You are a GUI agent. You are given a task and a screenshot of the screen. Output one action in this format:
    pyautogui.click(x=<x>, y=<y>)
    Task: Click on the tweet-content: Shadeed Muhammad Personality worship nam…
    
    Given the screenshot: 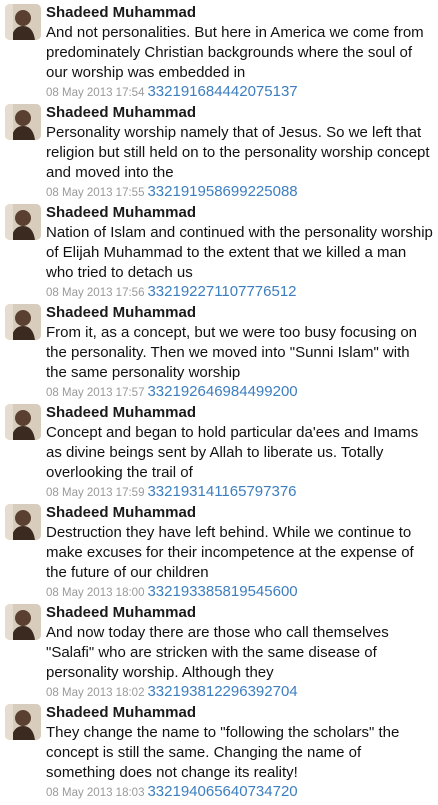 What is the action you would take?
    pyautogui.click(x=240, y=152)
    